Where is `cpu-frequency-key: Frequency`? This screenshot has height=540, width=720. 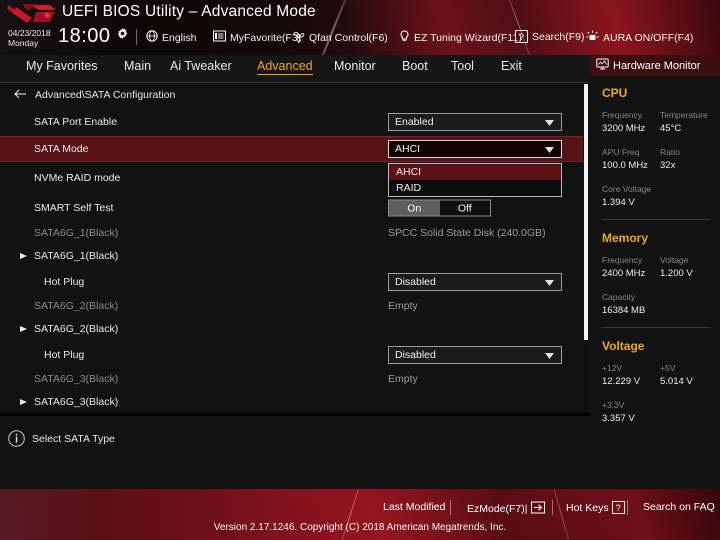
cpu-frequency-key: Frequency is located at coordinates (622, 115).